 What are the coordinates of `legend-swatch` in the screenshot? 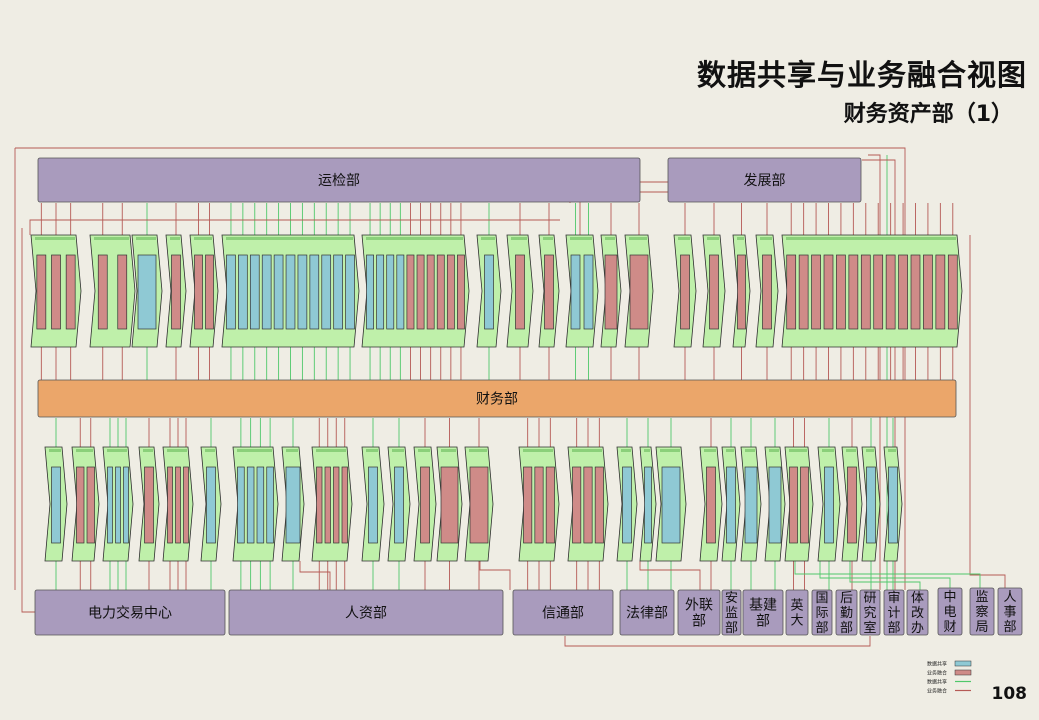 It's located at (963, 663).